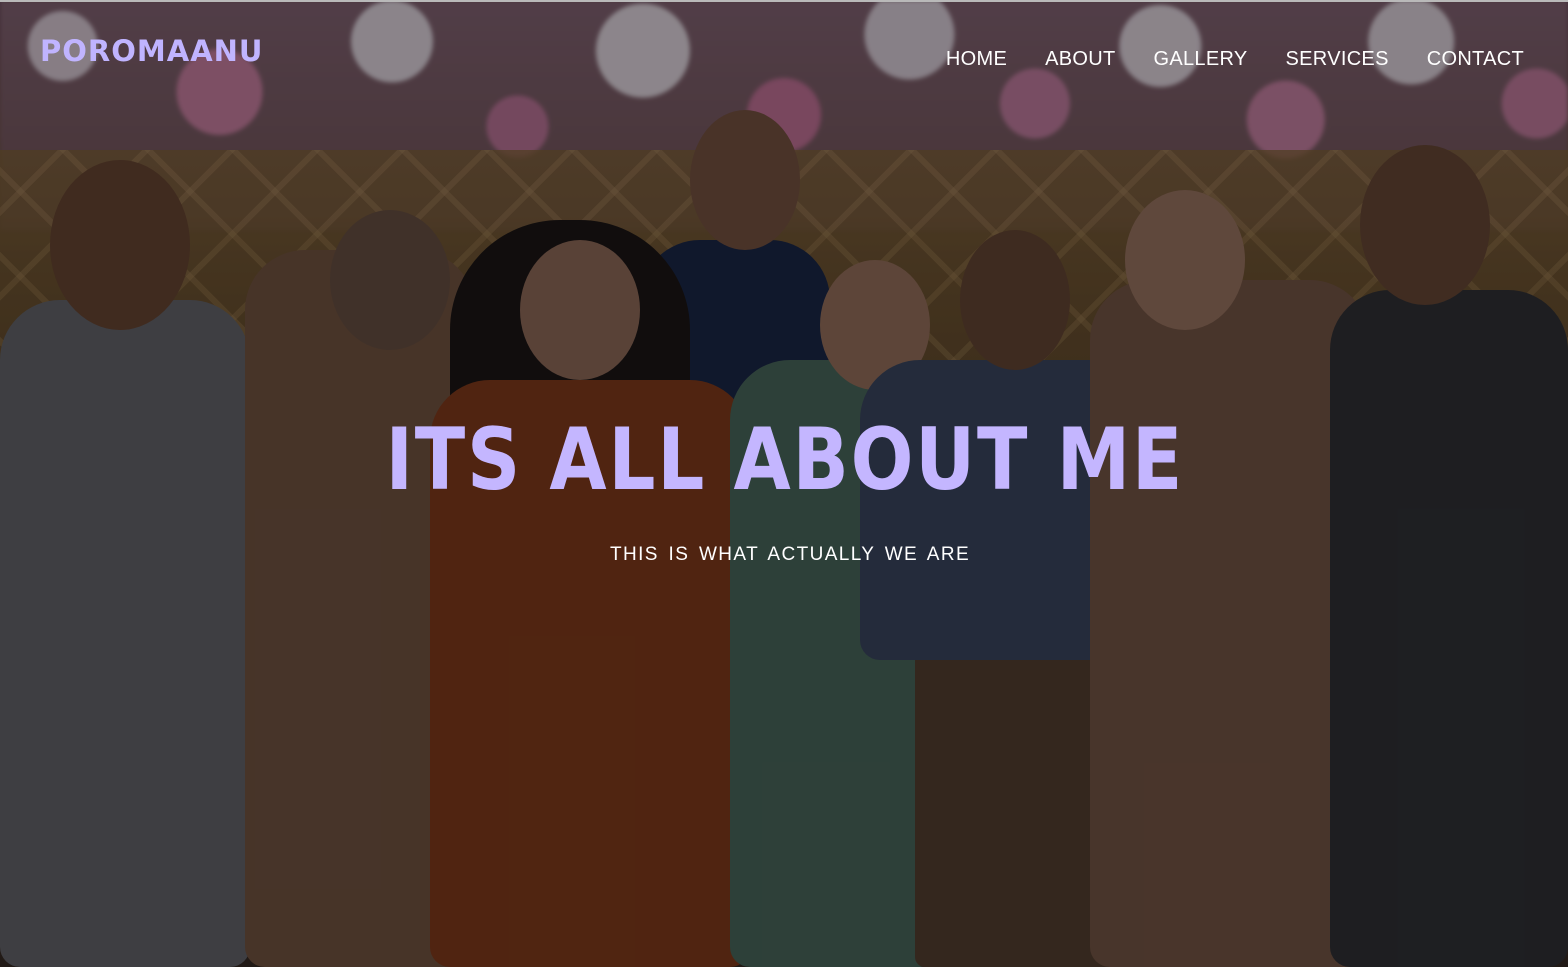 Image resolution: width=1568 pixels, height=967 pixels. What do you see at coordinates (785, 460) in the screenshot?
I see `hero-headline: ITS ALL ABOUT ME` at bounding box center [785, 460].